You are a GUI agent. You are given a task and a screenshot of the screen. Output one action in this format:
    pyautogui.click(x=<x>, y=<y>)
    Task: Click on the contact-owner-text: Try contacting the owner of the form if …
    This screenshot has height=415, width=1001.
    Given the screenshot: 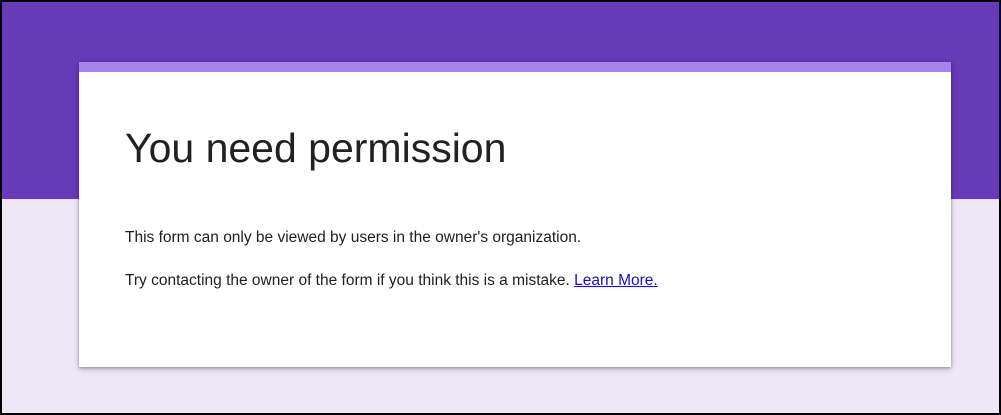 What is the action you would take?
    pyautogui.click(x=347, y=280)
    